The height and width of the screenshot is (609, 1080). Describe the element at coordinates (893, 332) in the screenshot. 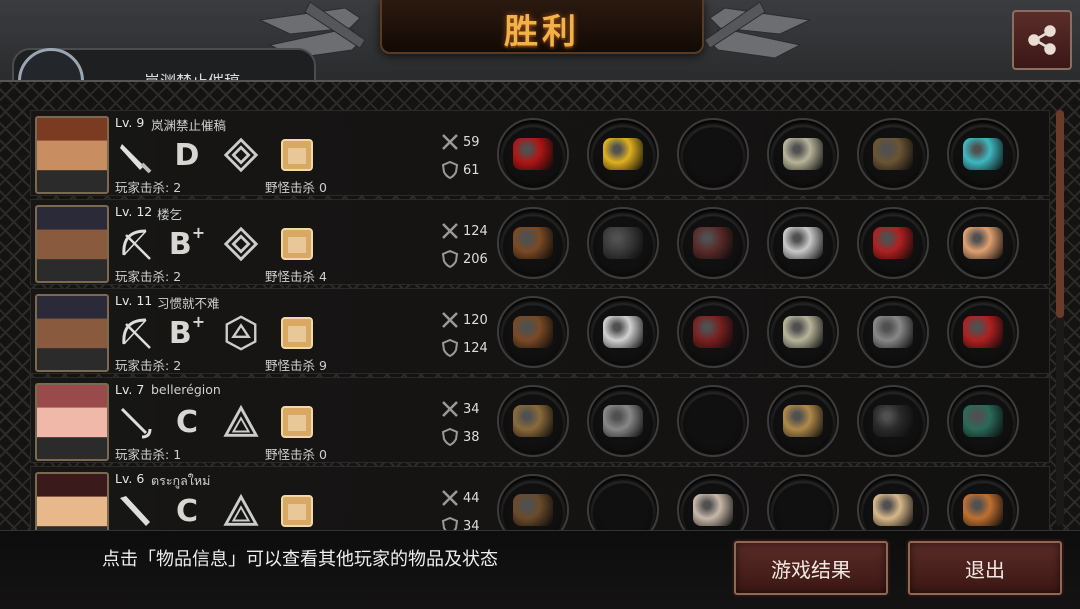

I see `item-slot-chain-gloves-item` at that location.